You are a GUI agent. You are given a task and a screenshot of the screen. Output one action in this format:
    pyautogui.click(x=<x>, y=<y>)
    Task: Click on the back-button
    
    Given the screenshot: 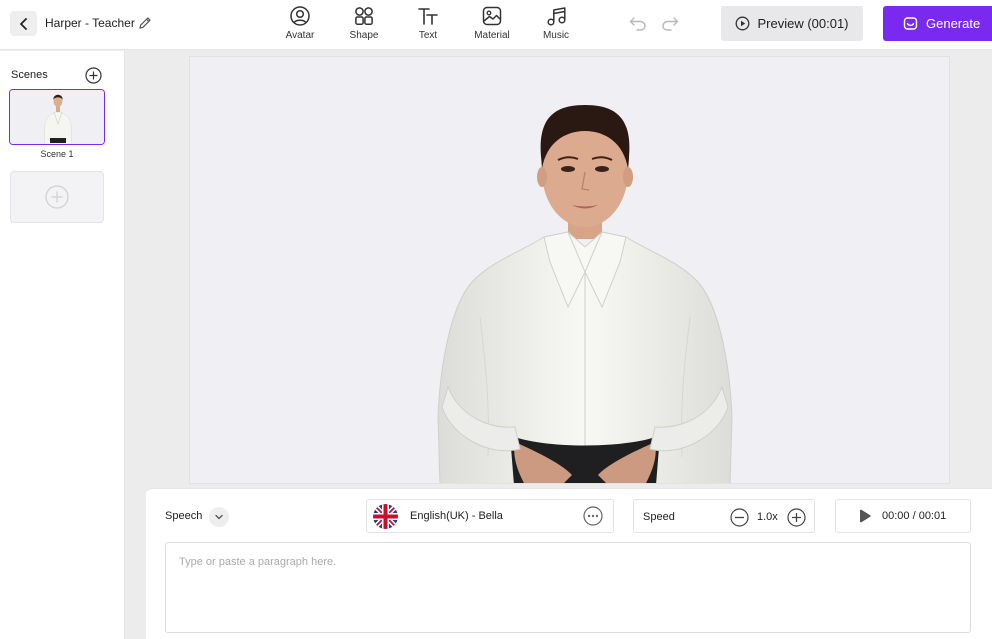 What is the action you would take?
    pyautogui.click(x=23, y=23)
    